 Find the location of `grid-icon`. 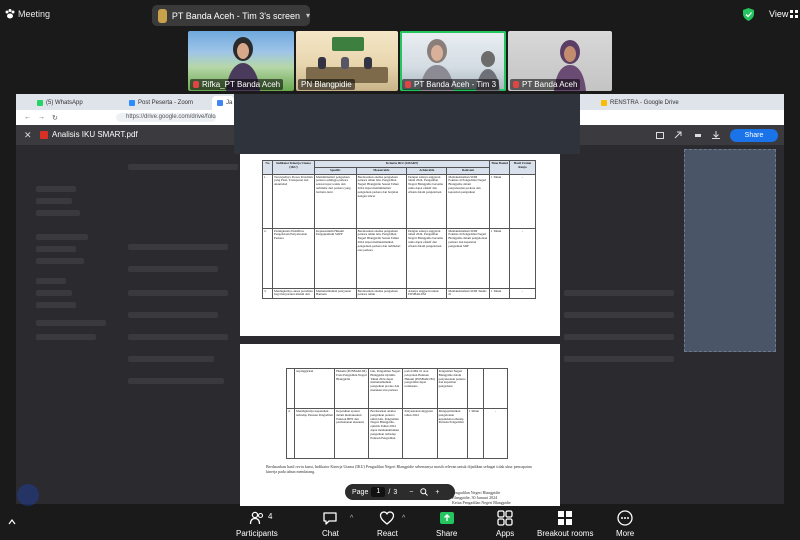

grid-icon is located at coordinates (794, 14).